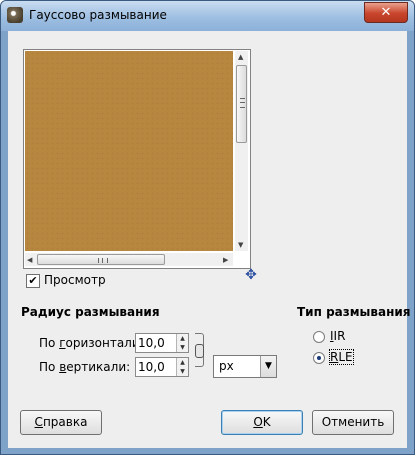  What do you see at coordinates (240, 245) in the screenshot?
I see `scroll-down-icon: ▼` at bounding box center [240, 245].